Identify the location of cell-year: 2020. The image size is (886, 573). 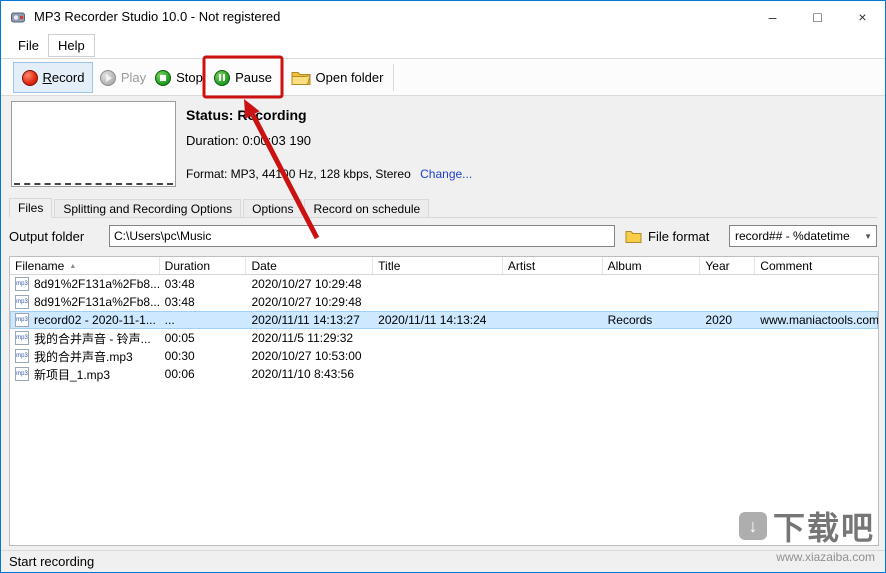
(719, 320).